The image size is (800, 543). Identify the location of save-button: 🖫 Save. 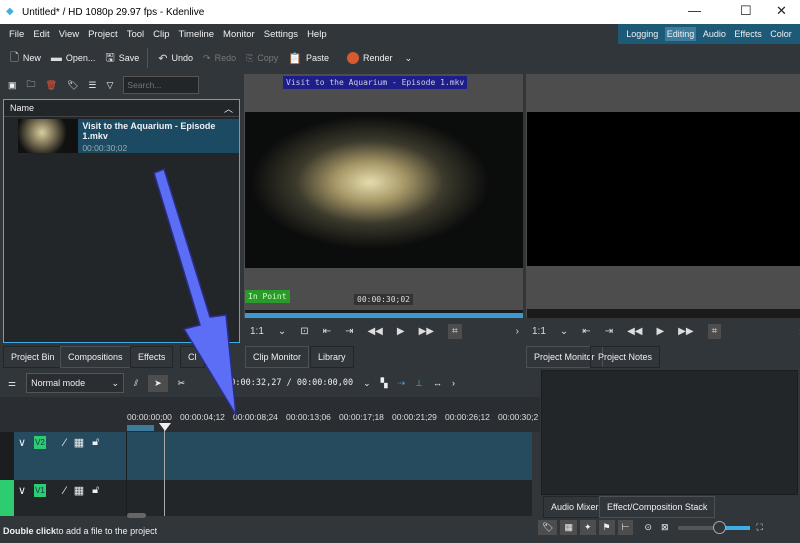
(122, 58).